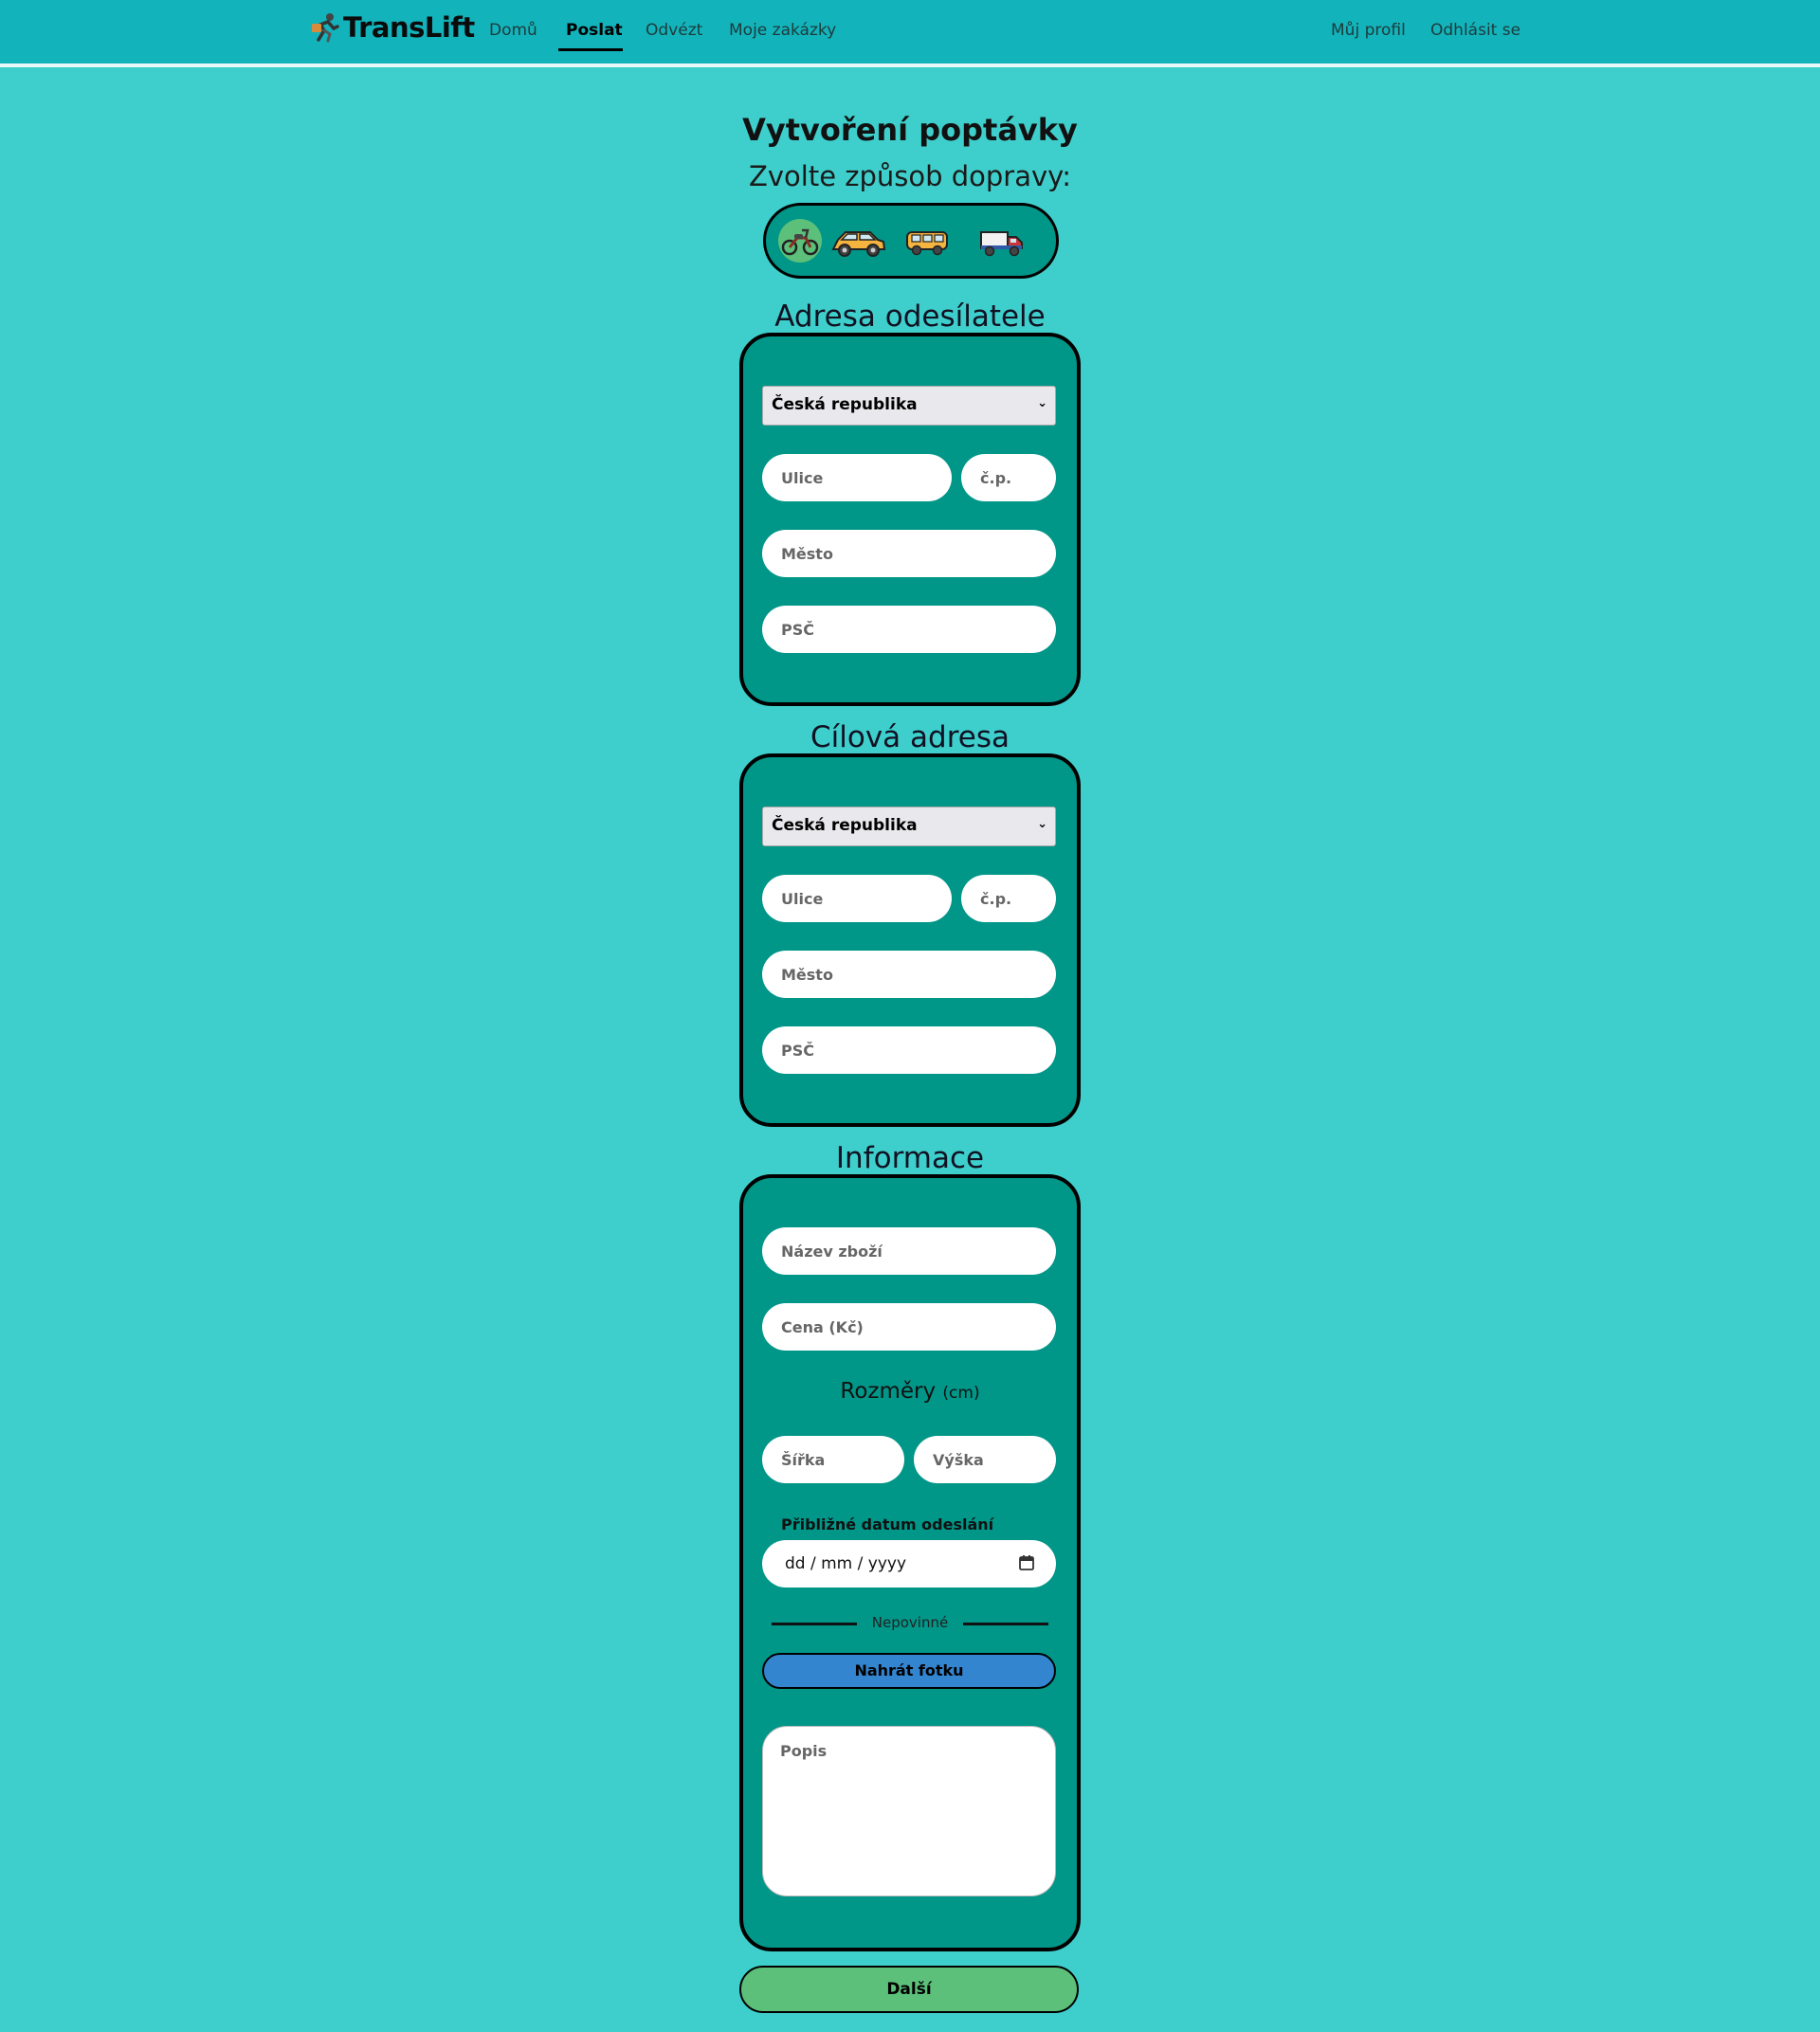 The width and height of the screenshot is (1820, 2032). Describe the element at coordinates (1001, 244) in the screenshot. I see `truck-icon` at that location.